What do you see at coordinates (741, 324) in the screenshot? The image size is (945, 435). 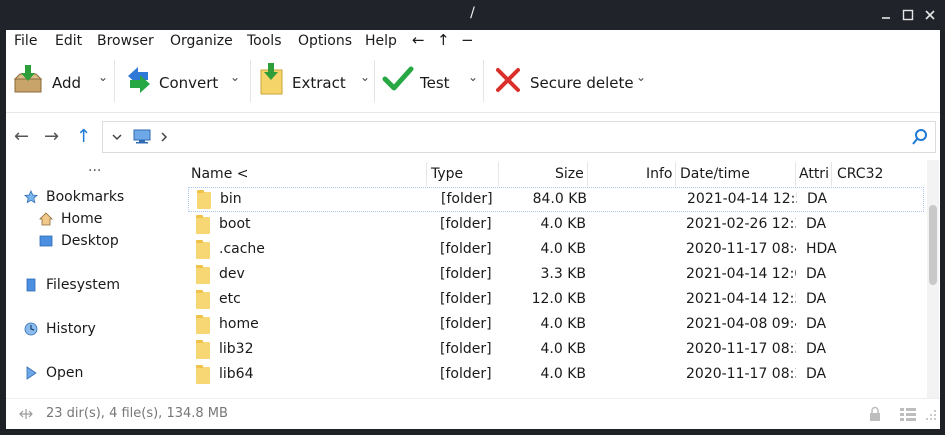 I see `file-datetime: 2021-04-08 09:47` at bounding box center [741, 324].